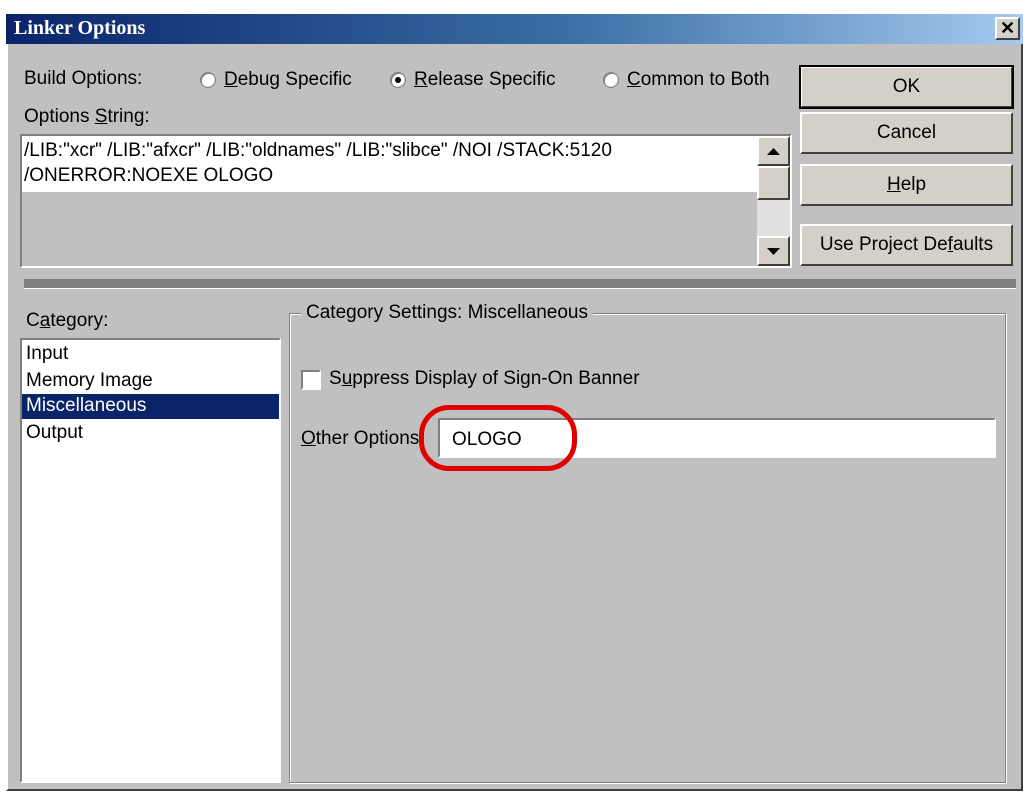 Image resolution: width=1027 pixels, height=797 pixels. I want to click on radio-common-label: Common to Both, so click(698, 79).